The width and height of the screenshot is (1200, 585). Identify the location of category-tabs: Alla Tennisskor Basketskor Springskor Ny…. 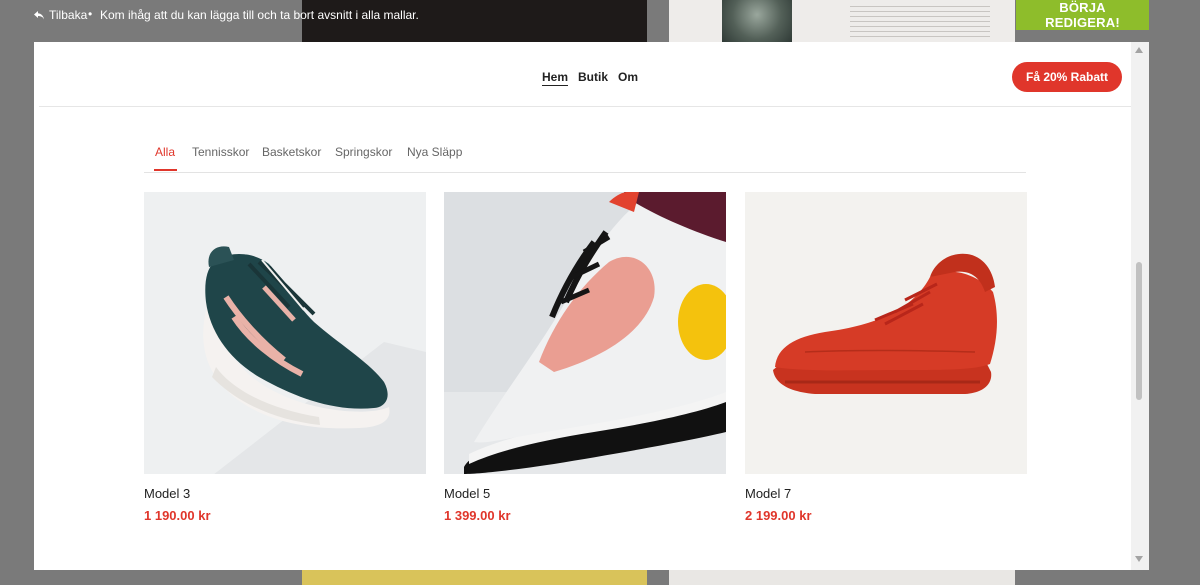
(585, 156).